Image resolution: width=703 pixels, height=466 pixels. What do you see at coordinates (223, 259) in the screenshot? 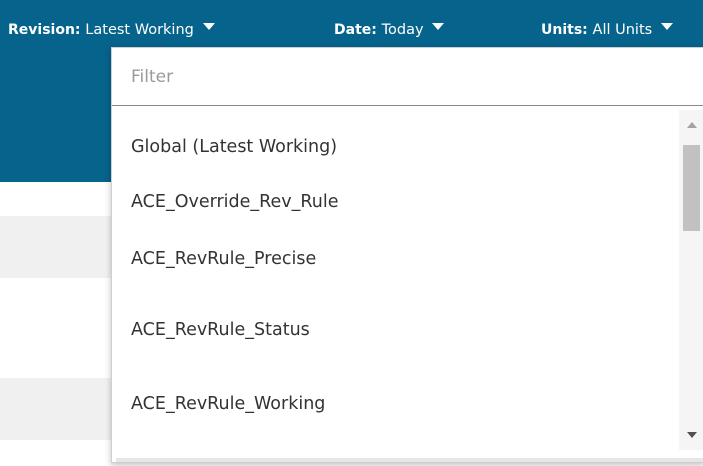
I see `list-item: ACE_RevRule_Precise` at bounding box center [223, 259].